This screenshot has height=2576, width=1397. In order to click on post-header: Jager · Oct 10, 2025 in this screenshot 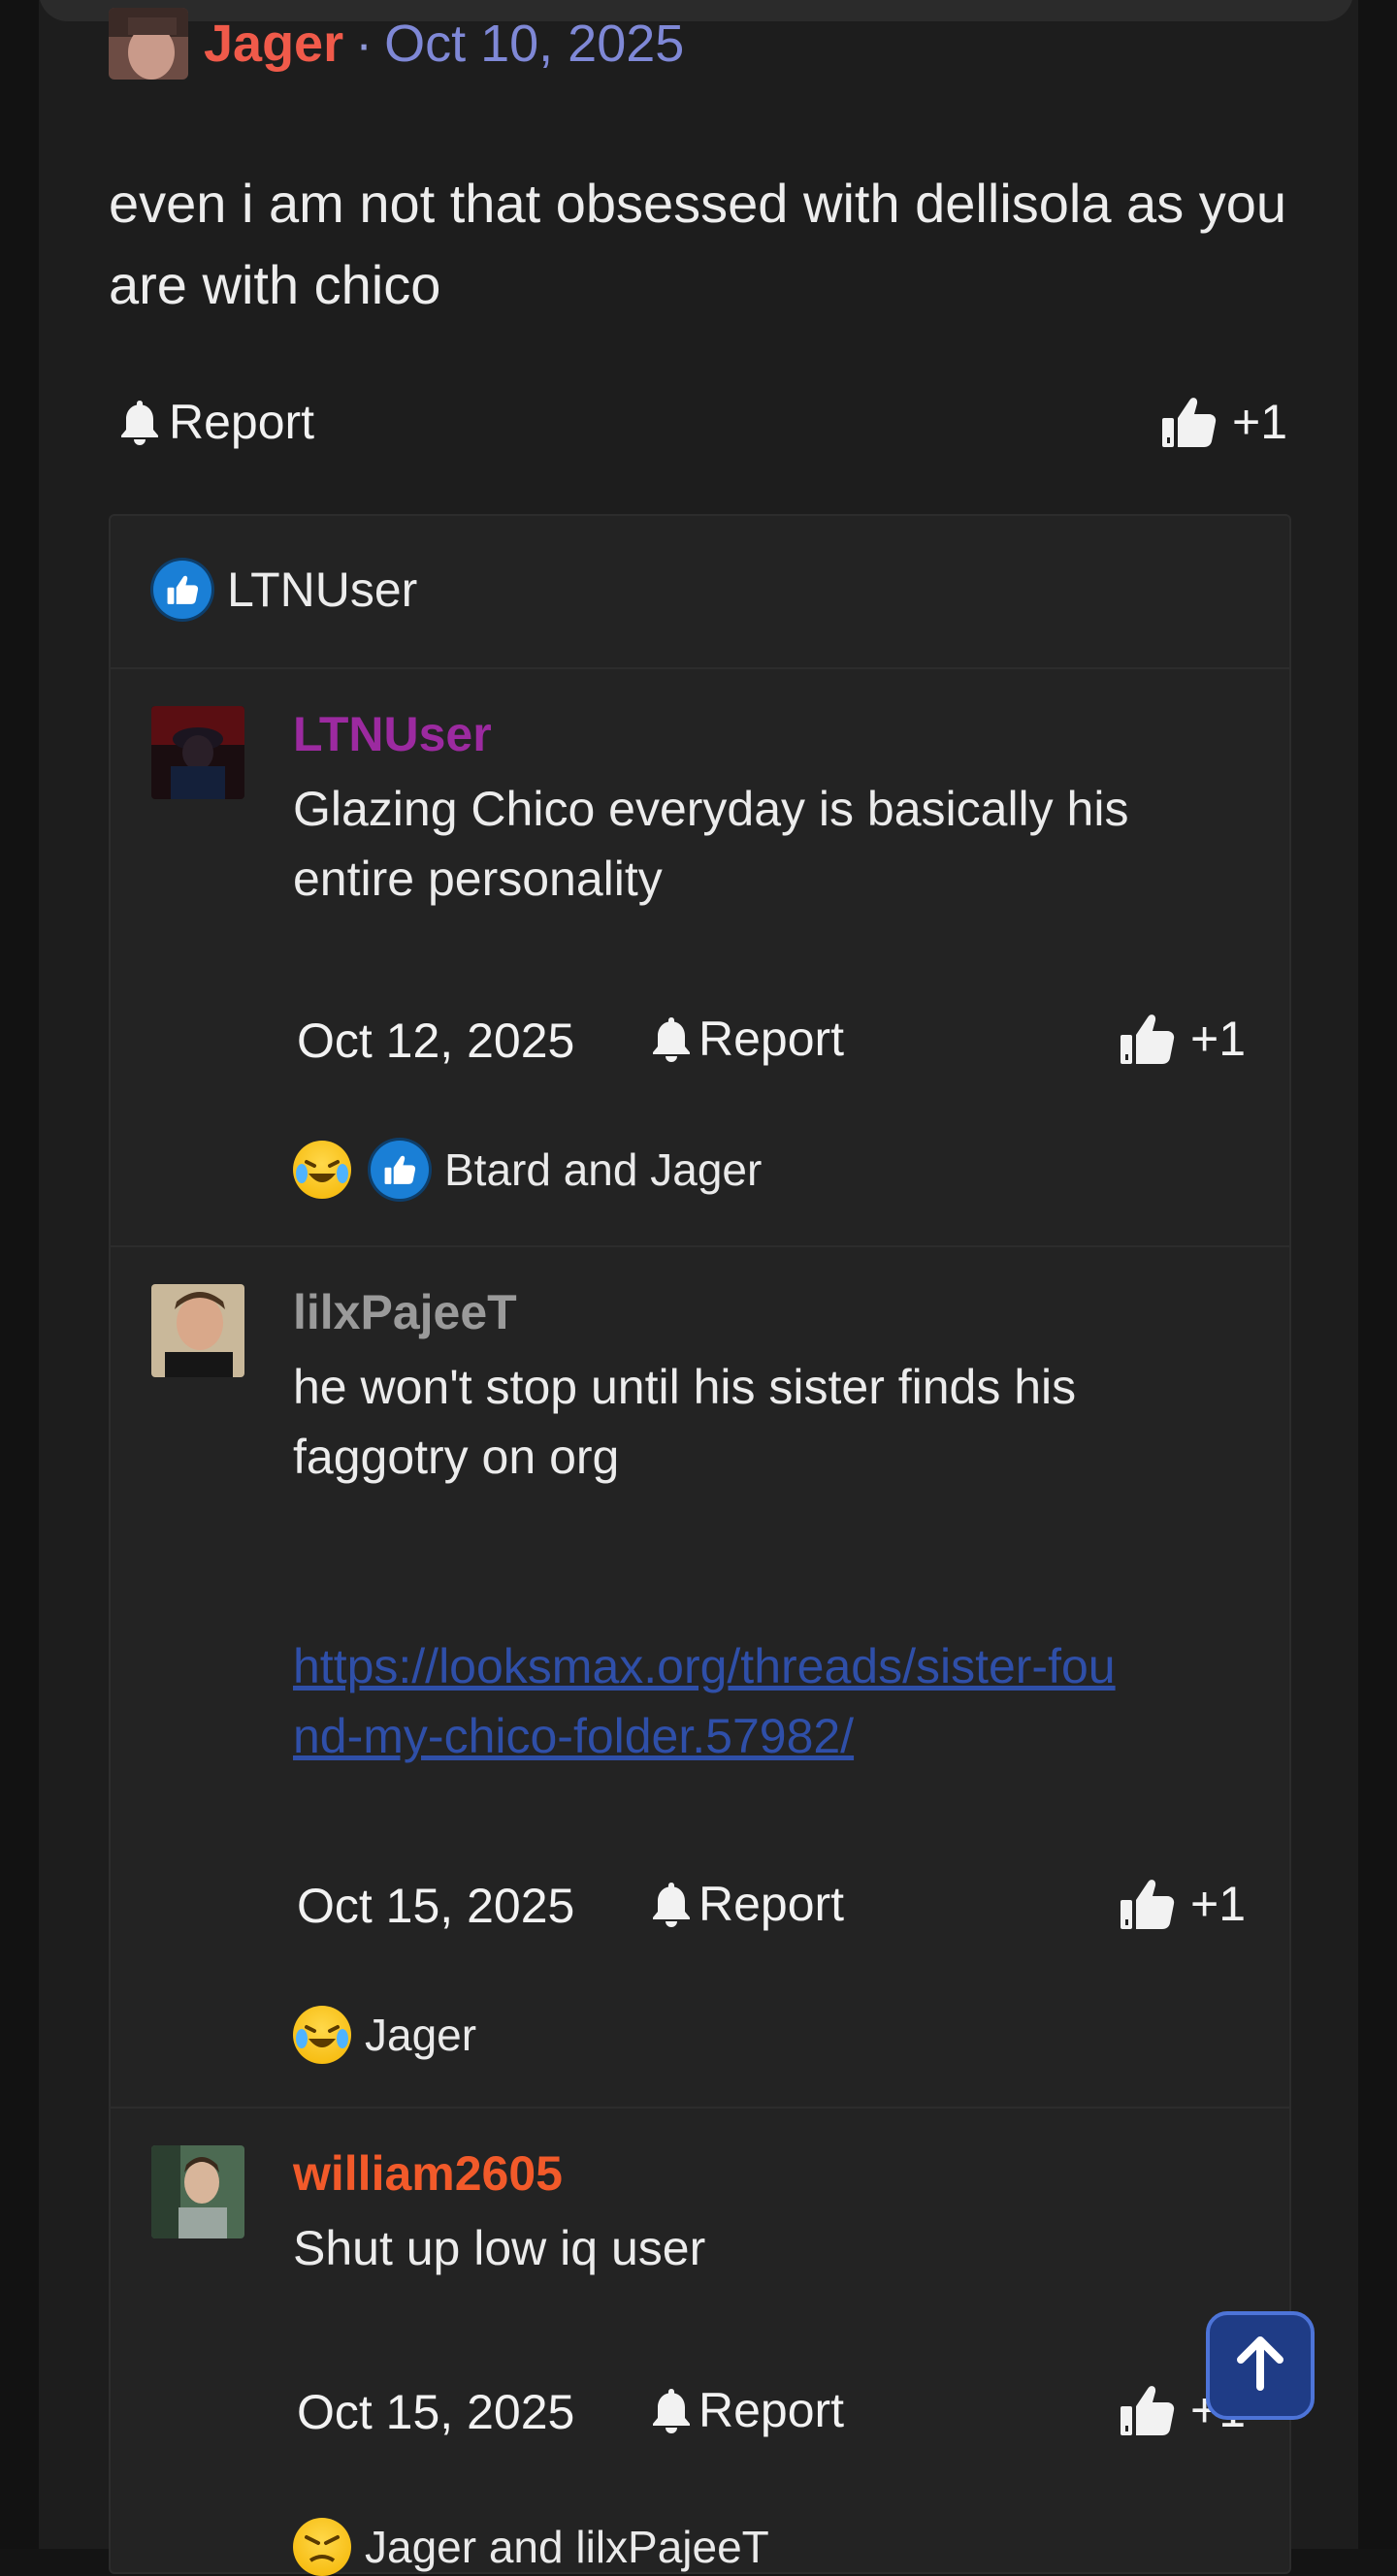, I will do `click(396, 44)`.